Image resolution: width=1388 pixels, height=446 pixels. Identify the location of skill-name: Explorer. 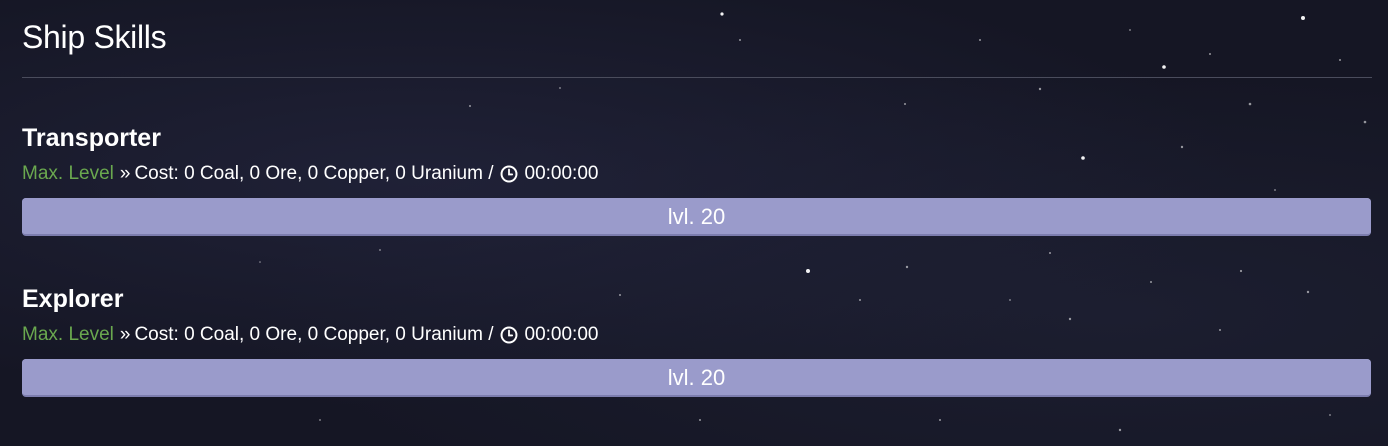
(73, 299).